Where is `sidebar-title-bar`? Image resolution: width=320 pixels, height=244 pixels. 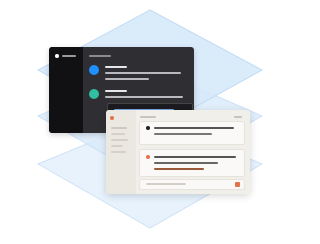
sidebar-title-bar is located at coordinates (69, 56).